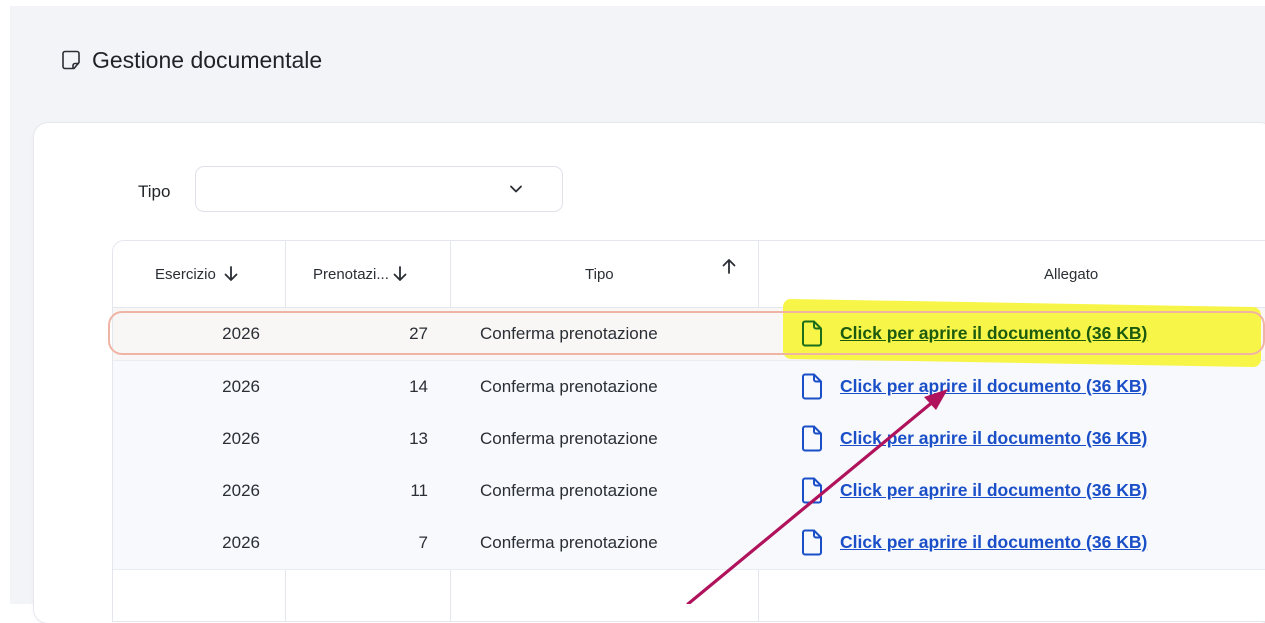 The height and width of the screenshot is (623, 1265). What do you see at coordinates (154, 191) in the screenshot?
I see `filter-label: Tipo` at bounding box center [154, 191].